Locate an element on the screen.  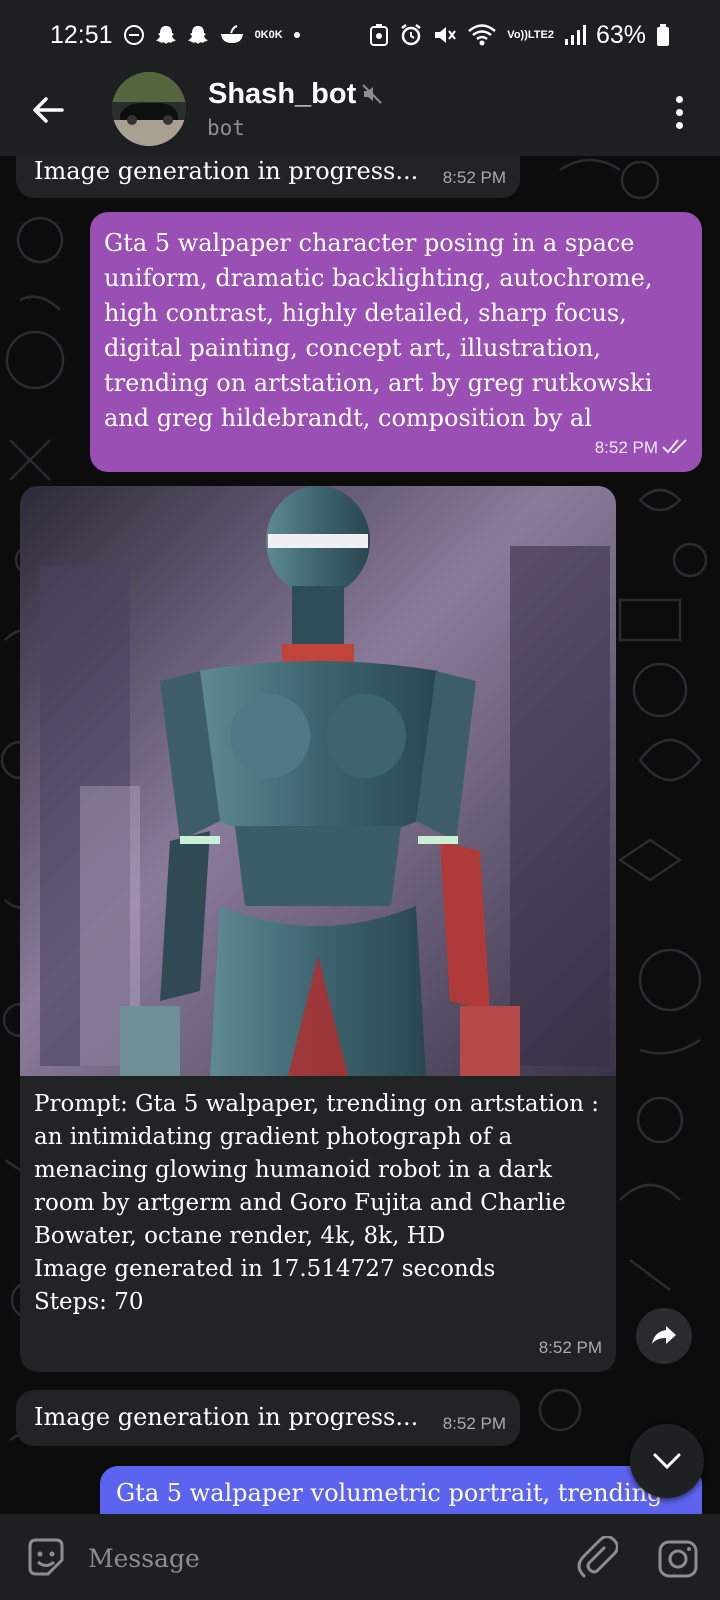
wifi-icon is located at coordinates (482, 35).